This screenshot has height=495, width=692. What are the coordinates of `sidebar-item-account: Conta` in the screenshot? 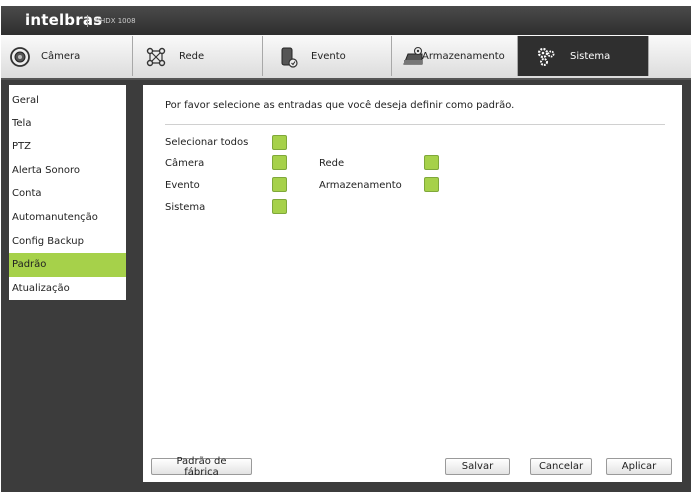 It's located at (67, 194).